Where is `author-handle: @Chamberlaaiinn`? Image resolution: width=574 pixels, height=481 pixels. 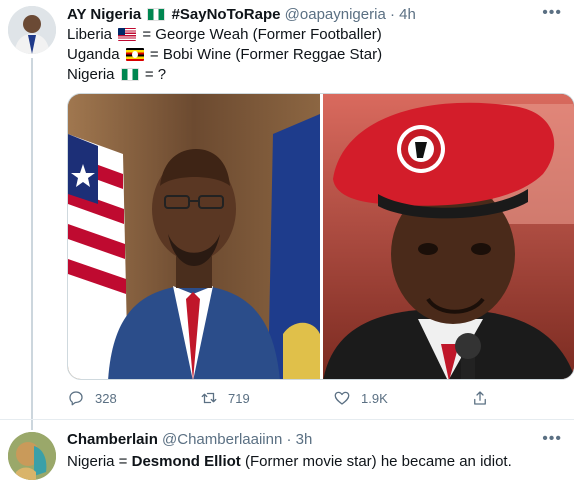
author-handle: @Chamberlaaiinn is located at coordinates (222, 439).